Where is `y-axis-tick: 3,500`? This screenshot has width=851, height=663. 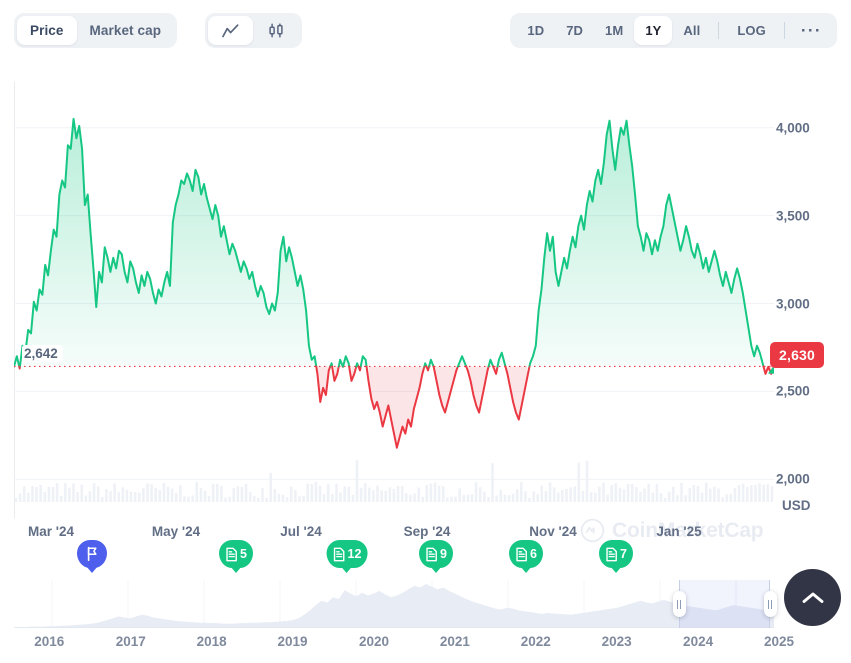 y-axis-tick: 3,500 is located at coordinates (793, 216).